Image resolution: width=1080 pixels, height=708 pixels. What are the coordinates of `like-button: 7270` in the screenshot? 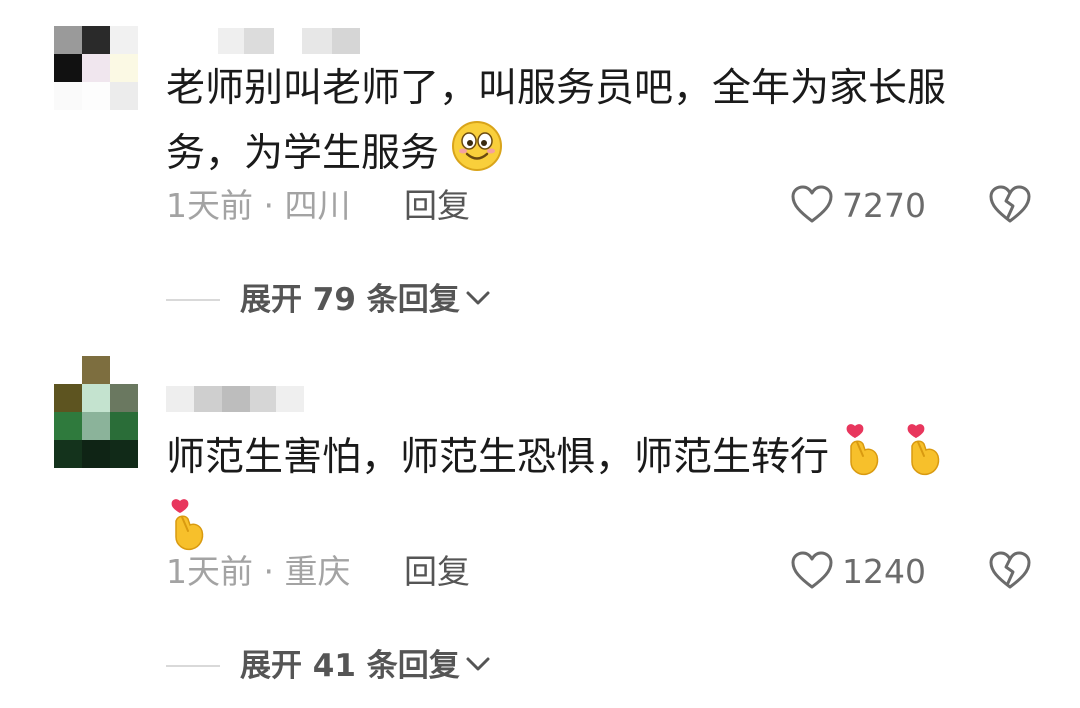 It's located at (858, 206).